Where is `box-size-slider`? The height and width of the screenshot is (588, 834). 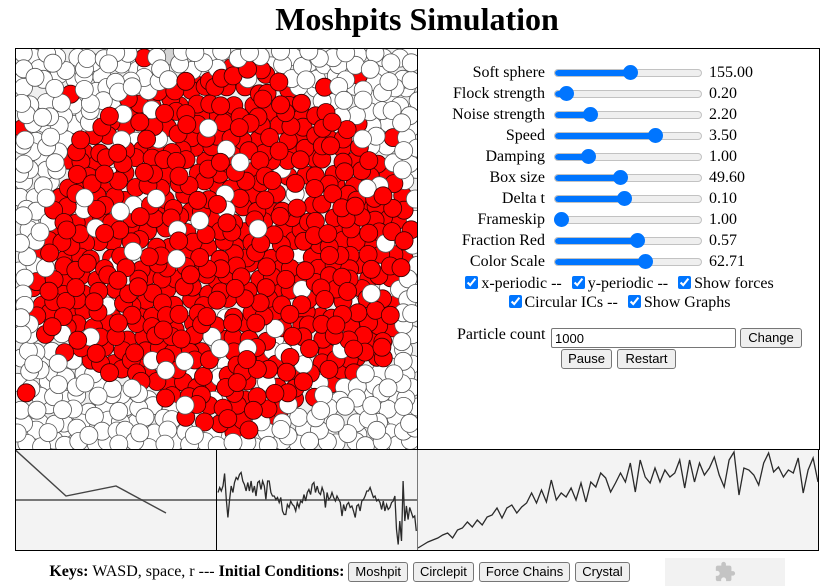
box-size-slider is located at coordinates (628, 177).